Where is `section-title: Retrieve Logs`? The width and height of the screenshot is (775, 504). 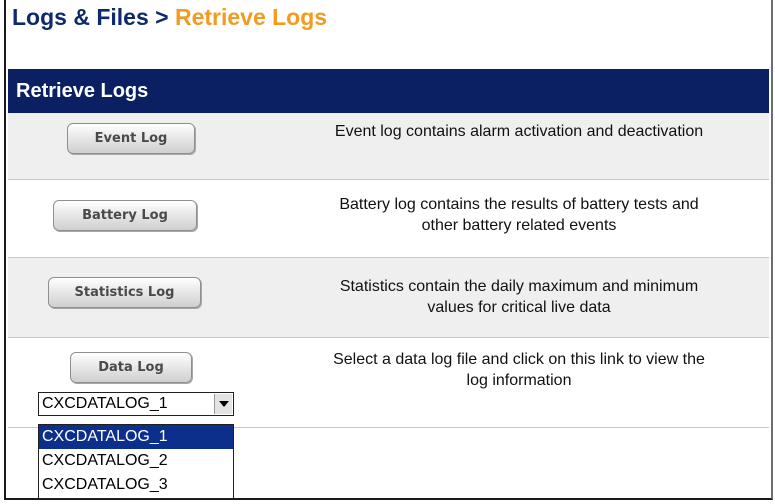 section-title: Retrieve Logs is located at coordinates (82, 91).